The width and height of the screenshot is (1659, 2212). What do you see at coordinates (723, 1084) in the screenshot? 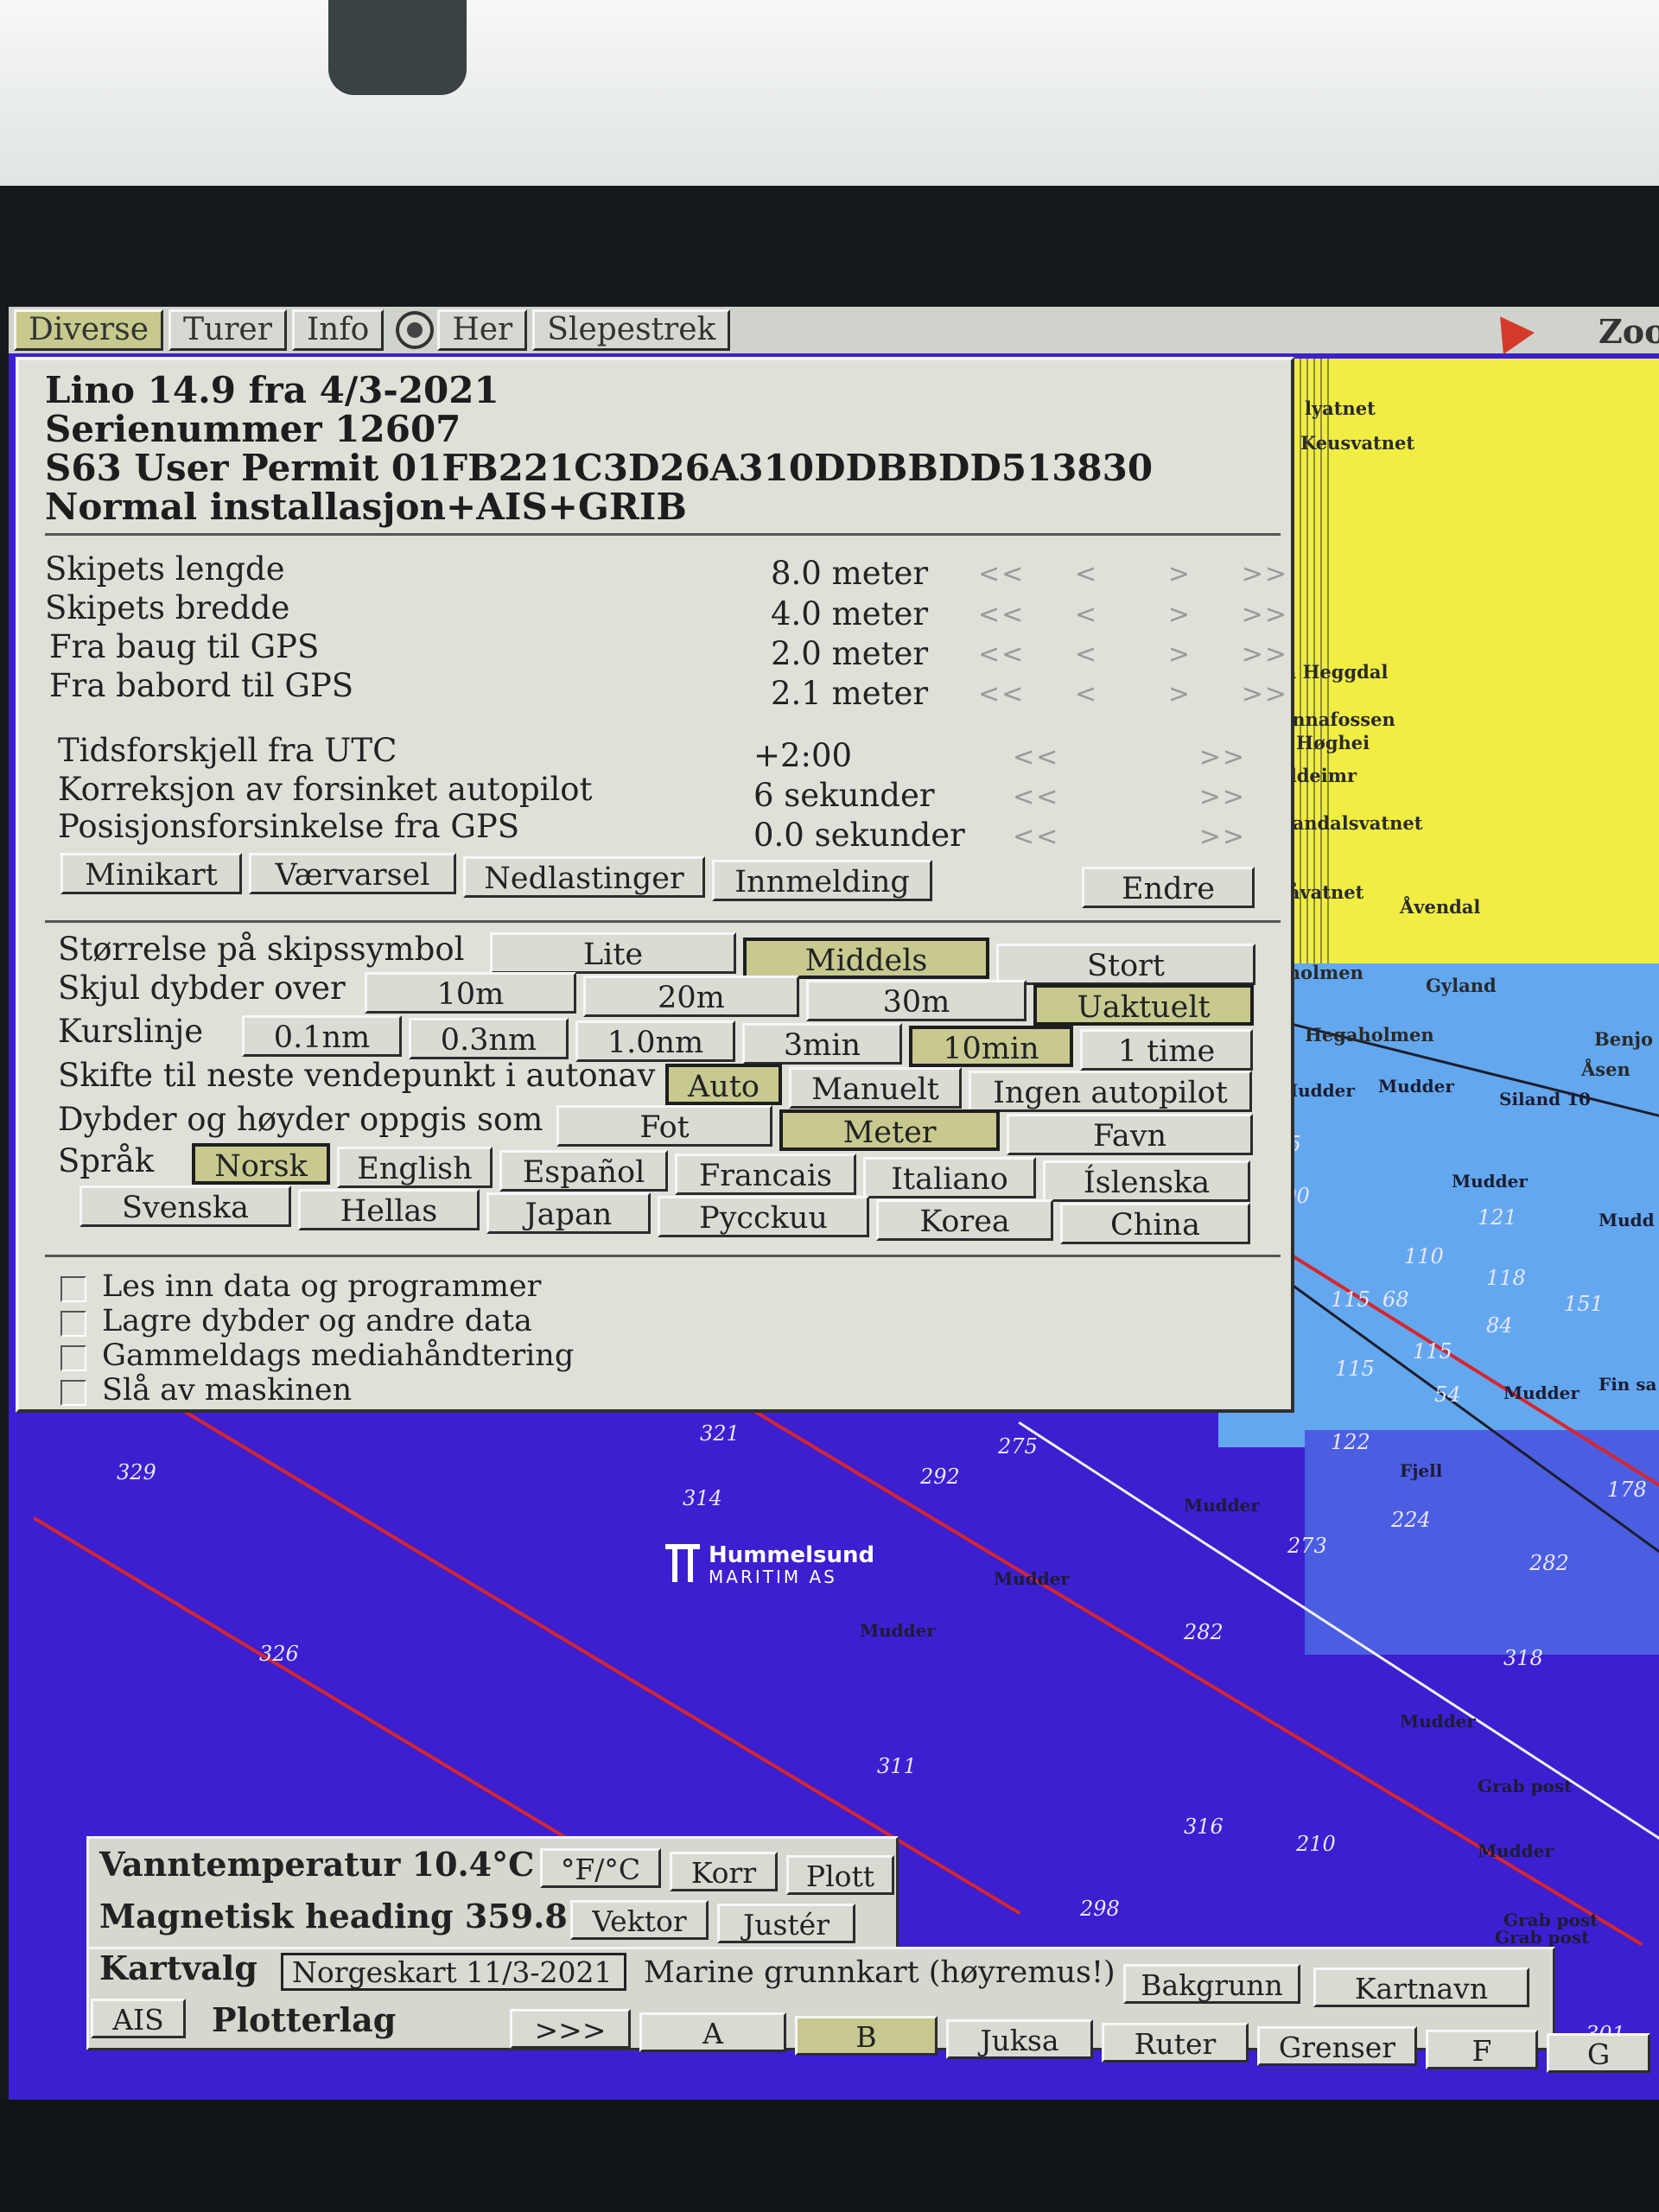
I see `waypoint-auto-button: Auto` at bounding box center [723, 1084].